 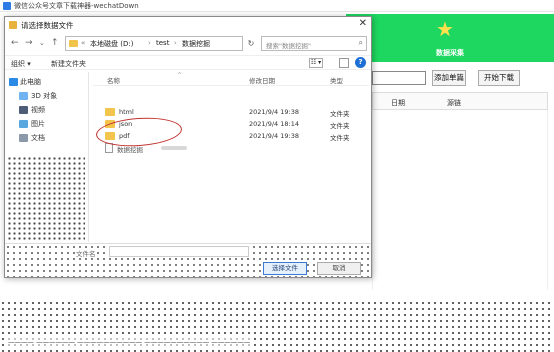 What do you see at coordinates (454, 103) in the screenshot?
I see `column-header: 源链` at bounding box center [454, 103].